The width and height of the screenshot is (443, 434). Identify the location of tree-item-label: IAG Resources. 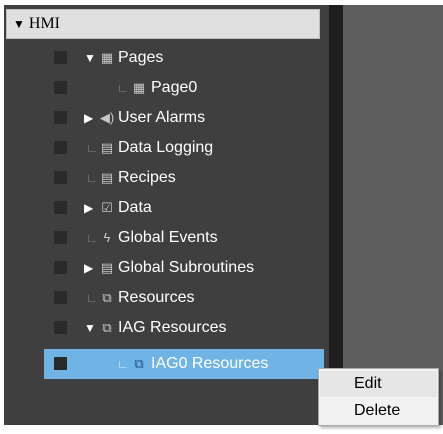
(172, 327).